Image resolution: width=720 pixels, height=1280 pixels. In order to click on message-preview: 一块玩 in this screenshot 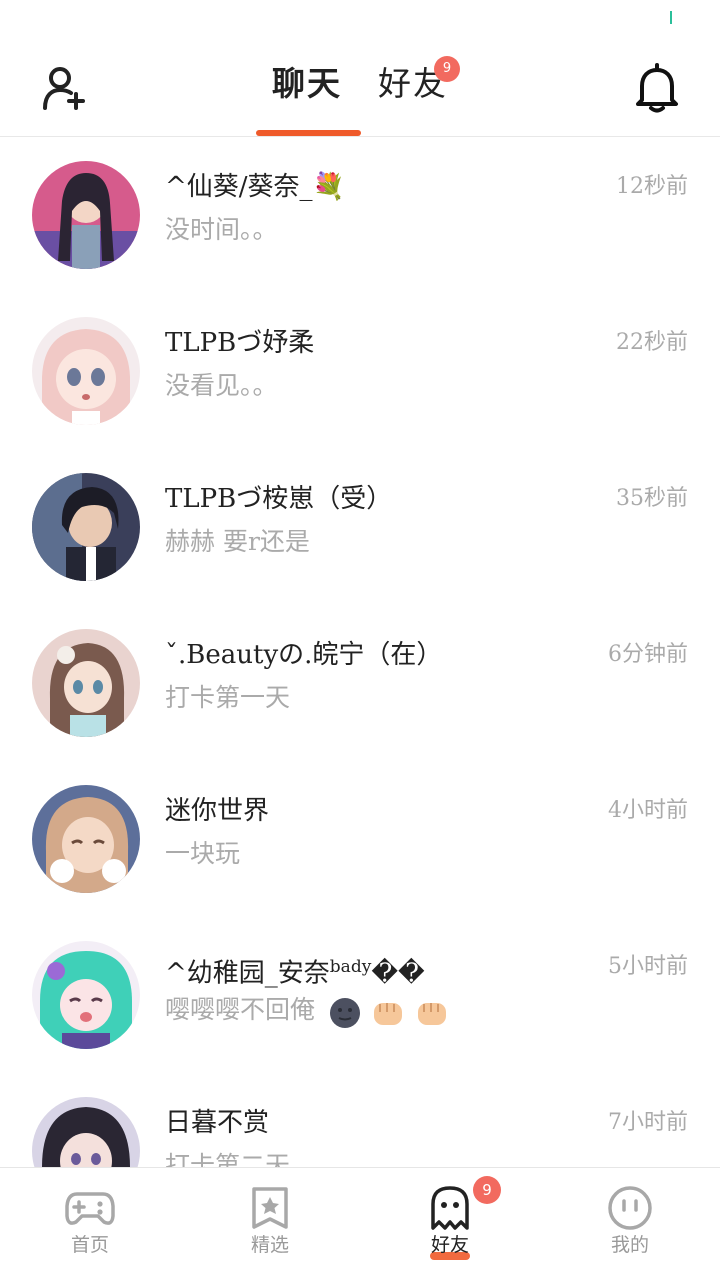, I will do `click(203, 853)`.